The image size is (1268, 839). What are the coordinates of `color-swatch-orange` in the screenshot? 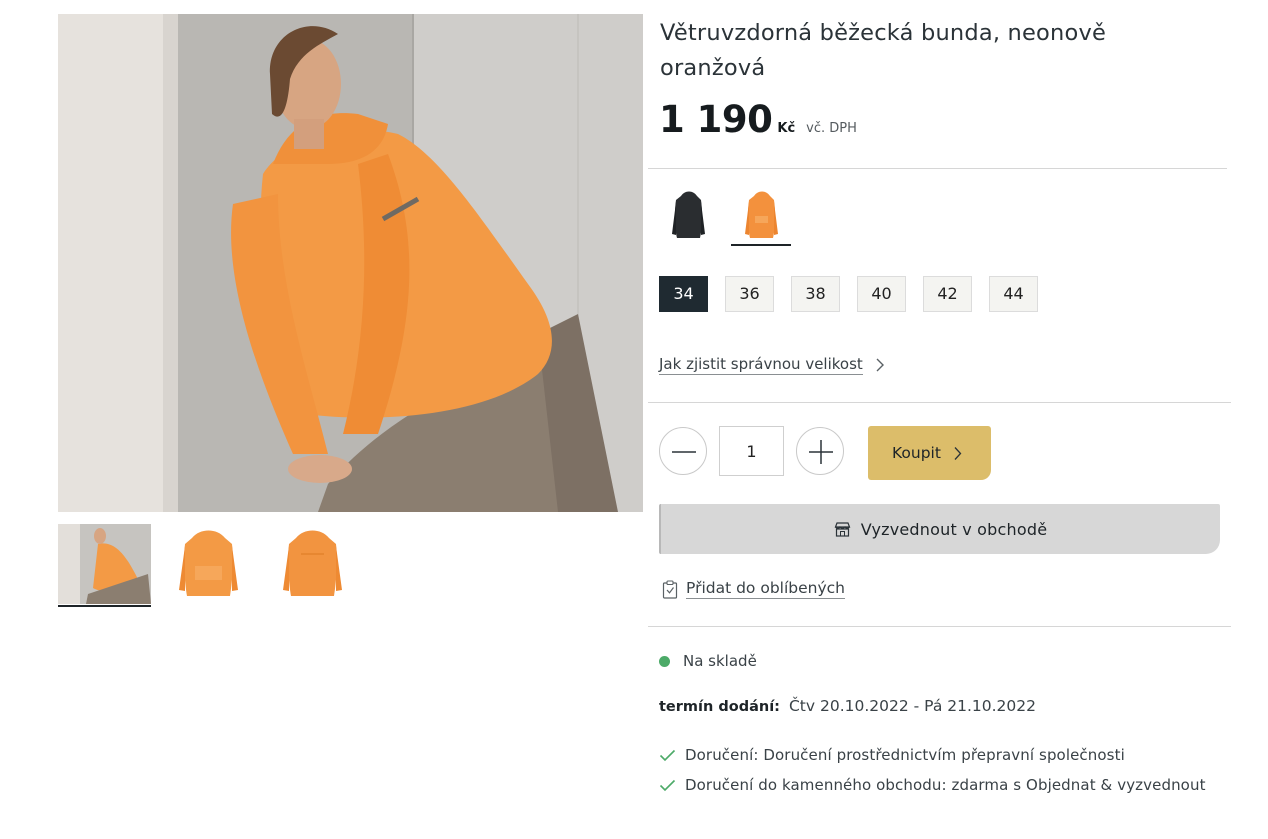 It's located at (761, 216).